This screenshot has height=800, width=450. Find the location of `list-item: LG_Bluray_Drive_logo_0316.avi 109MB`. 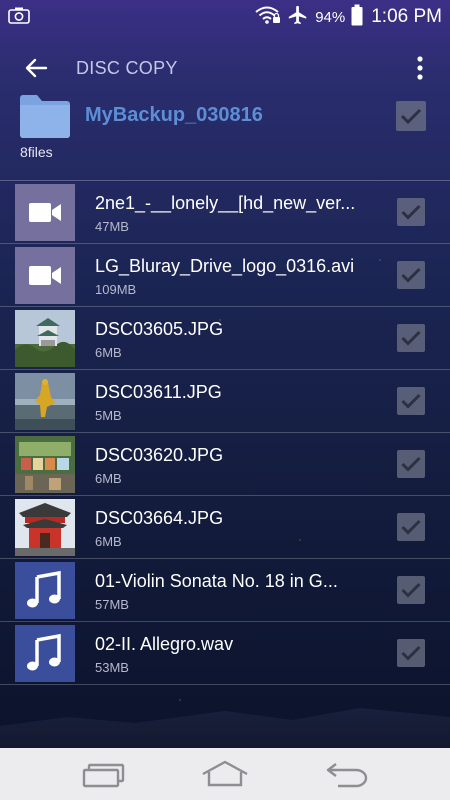

list-item: LG_Bluray_Drive_logo_0316.avi 109MB is located at coordinates (225, 275).